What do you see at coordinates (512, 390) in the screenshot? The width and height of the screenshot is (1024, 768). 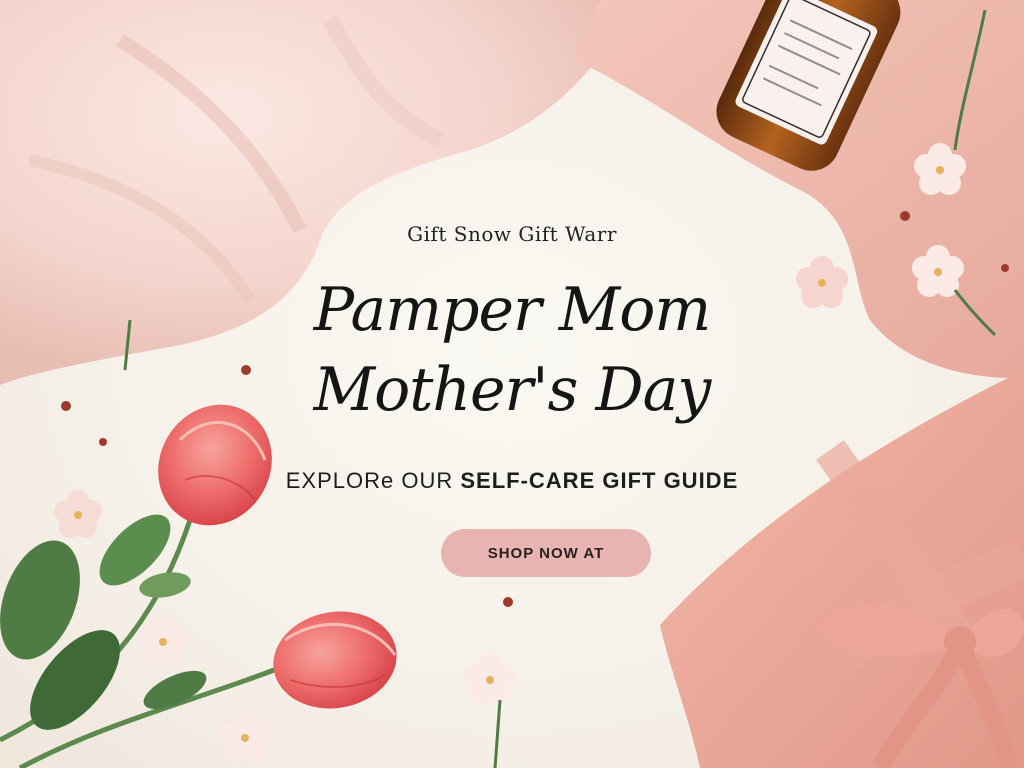 I see `headline-line-2: Mother's Day` at bounding box center [512, 390].